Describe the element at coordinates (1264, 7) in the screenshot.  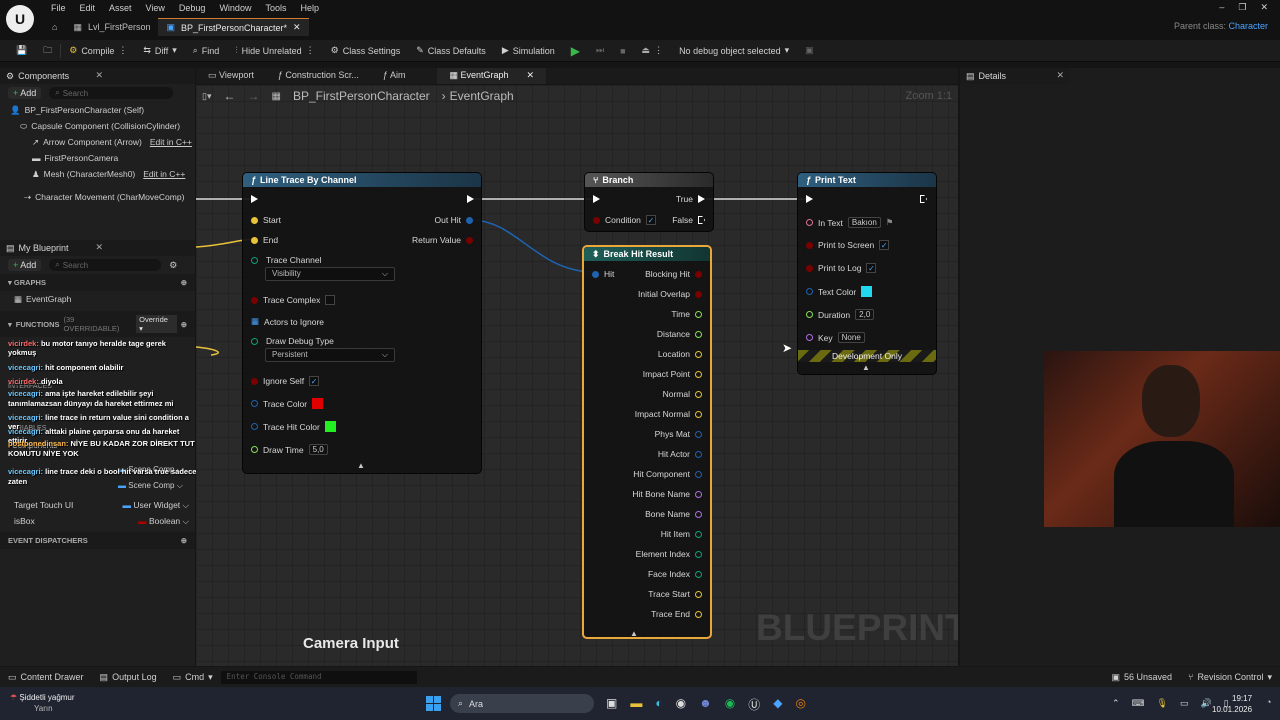
I see `window-close-icon: ✕` at that location.